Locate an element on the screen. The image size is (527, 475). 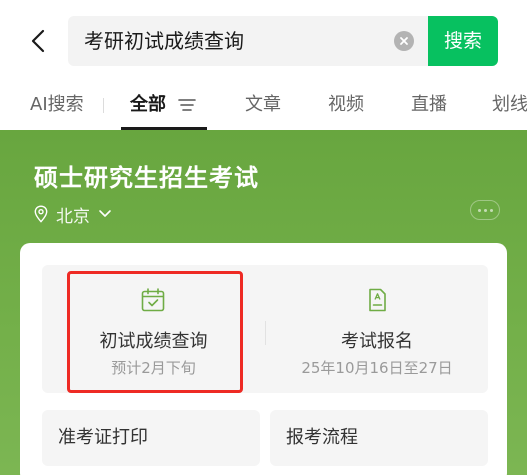
tab-articles: 文章 is located at coordinates (263, 105).